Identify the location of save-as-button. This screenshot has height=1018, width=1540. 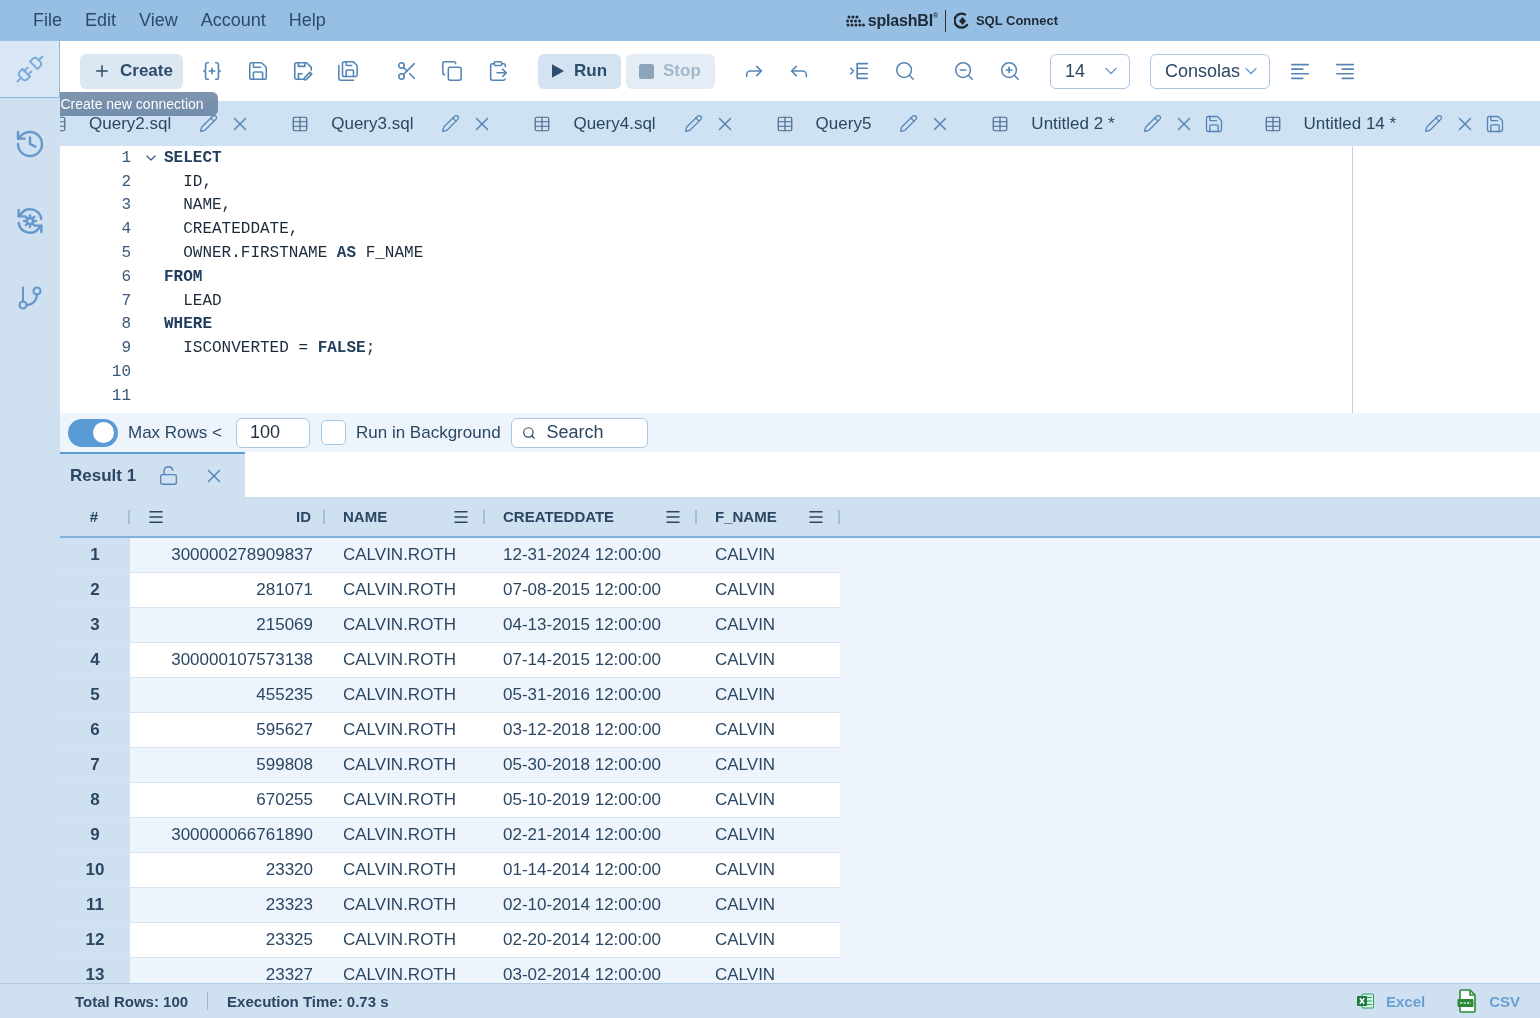
(303, 71).